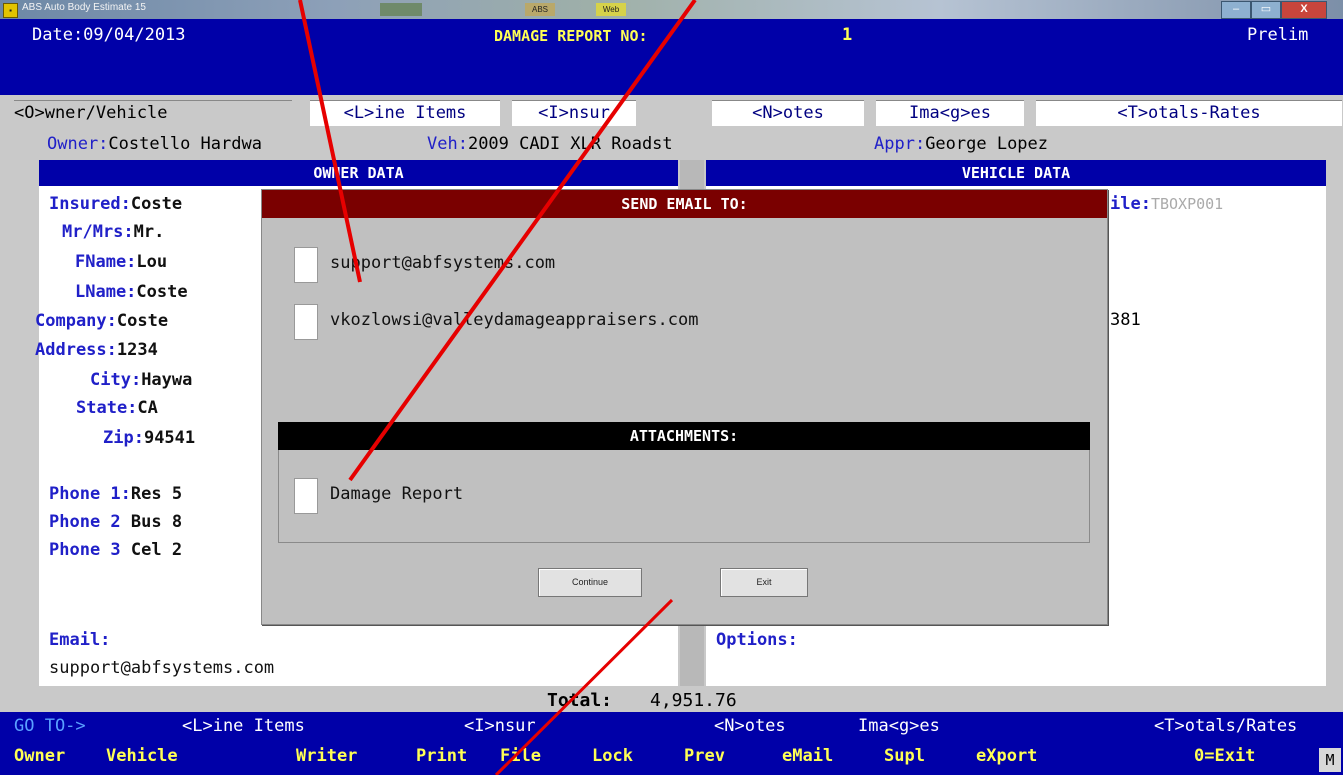 This screenshot has height=775, width=1343. What do you see at coordinates (584, 686) in the screenshot?
I see `annotation-line-exit` at bounding box center [584, 686].